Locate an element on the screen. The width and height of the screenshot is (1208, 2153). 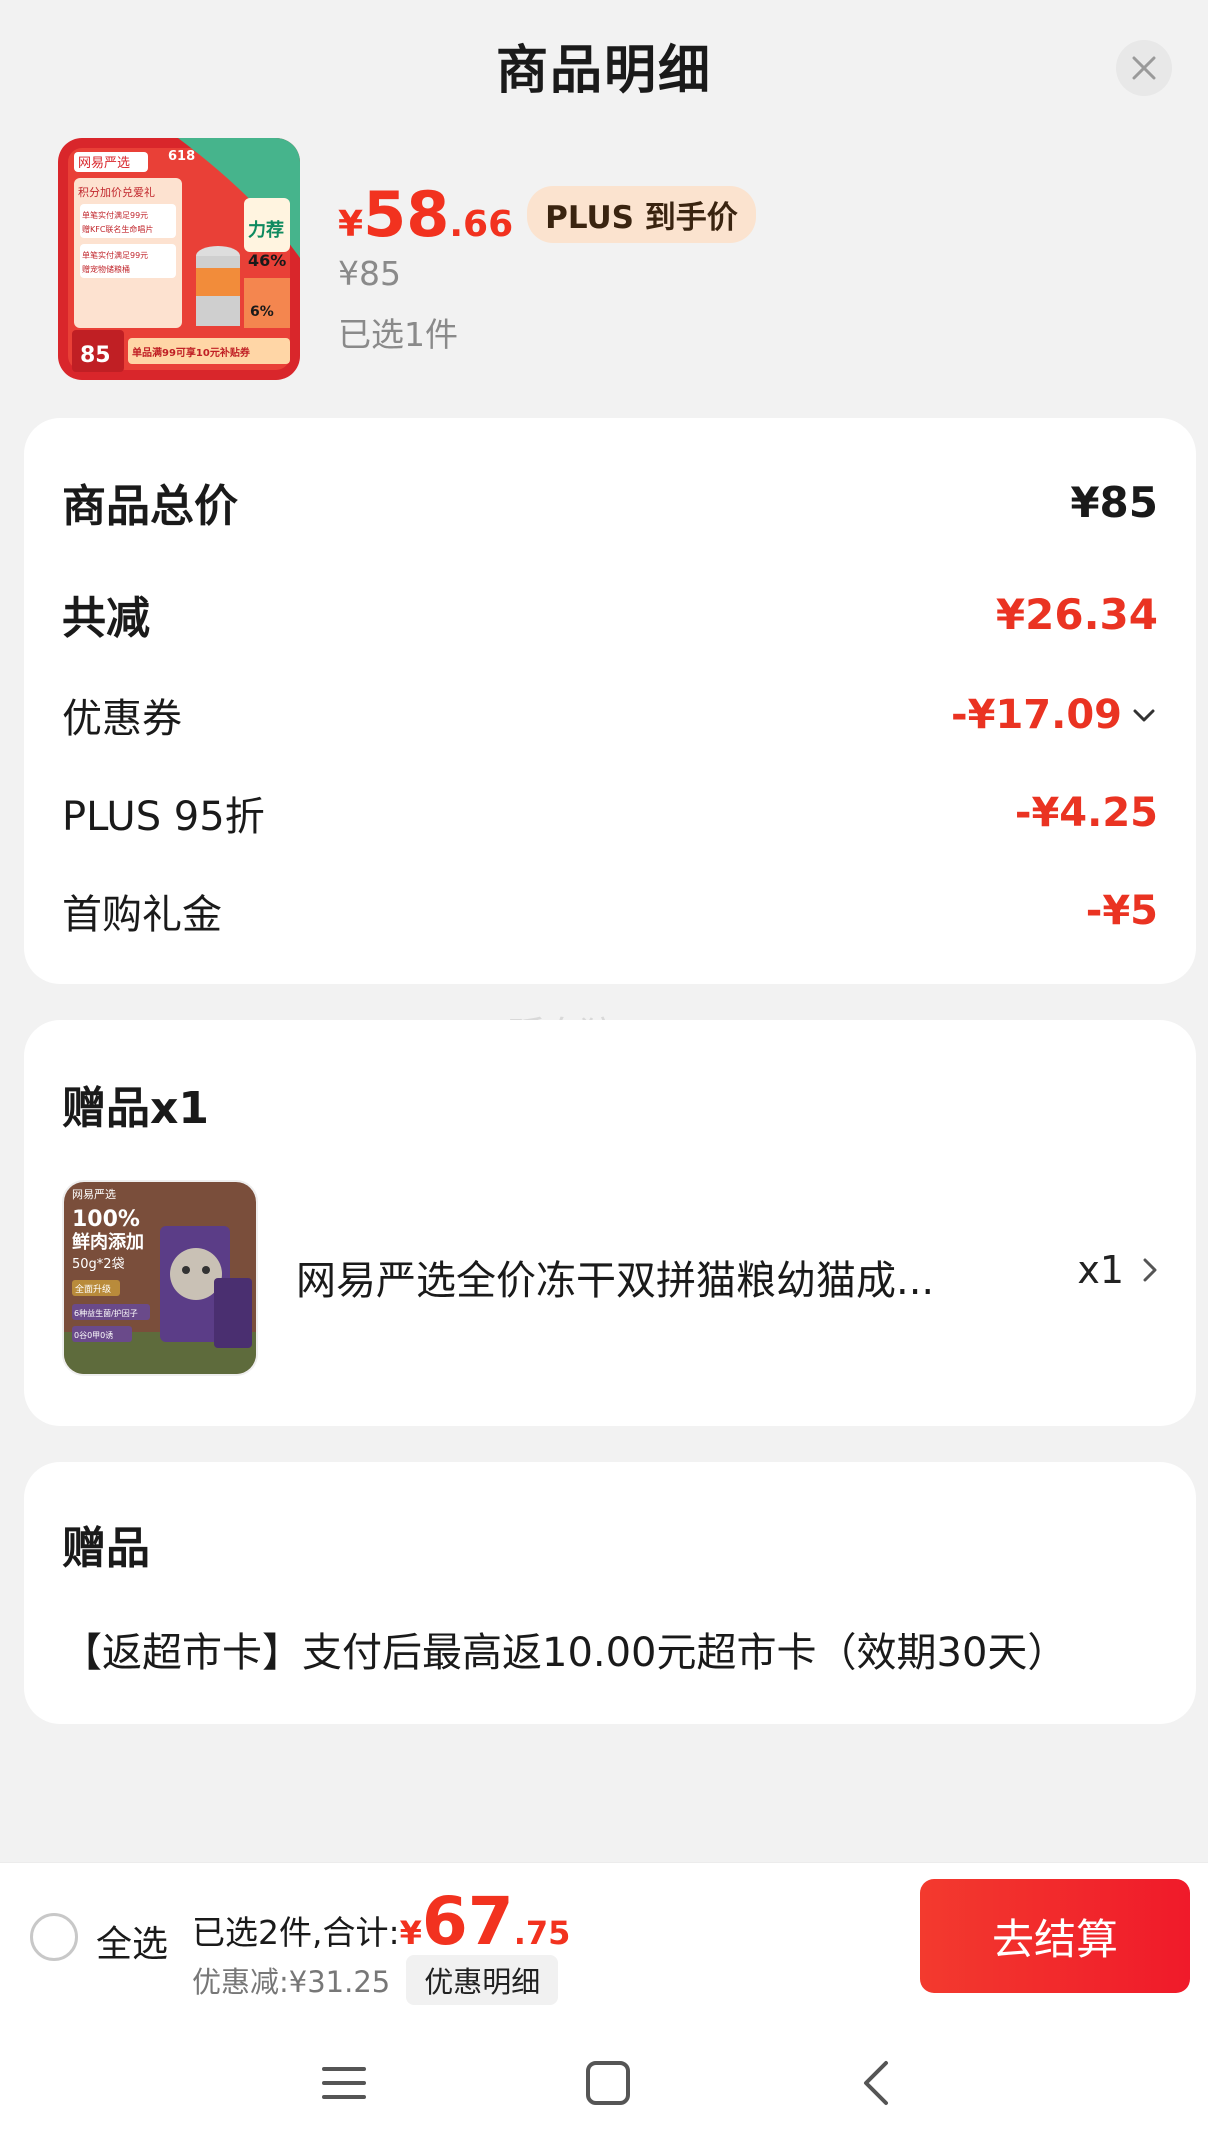
thumb-brand: 网易严选 is located at coordinates (104, 163).